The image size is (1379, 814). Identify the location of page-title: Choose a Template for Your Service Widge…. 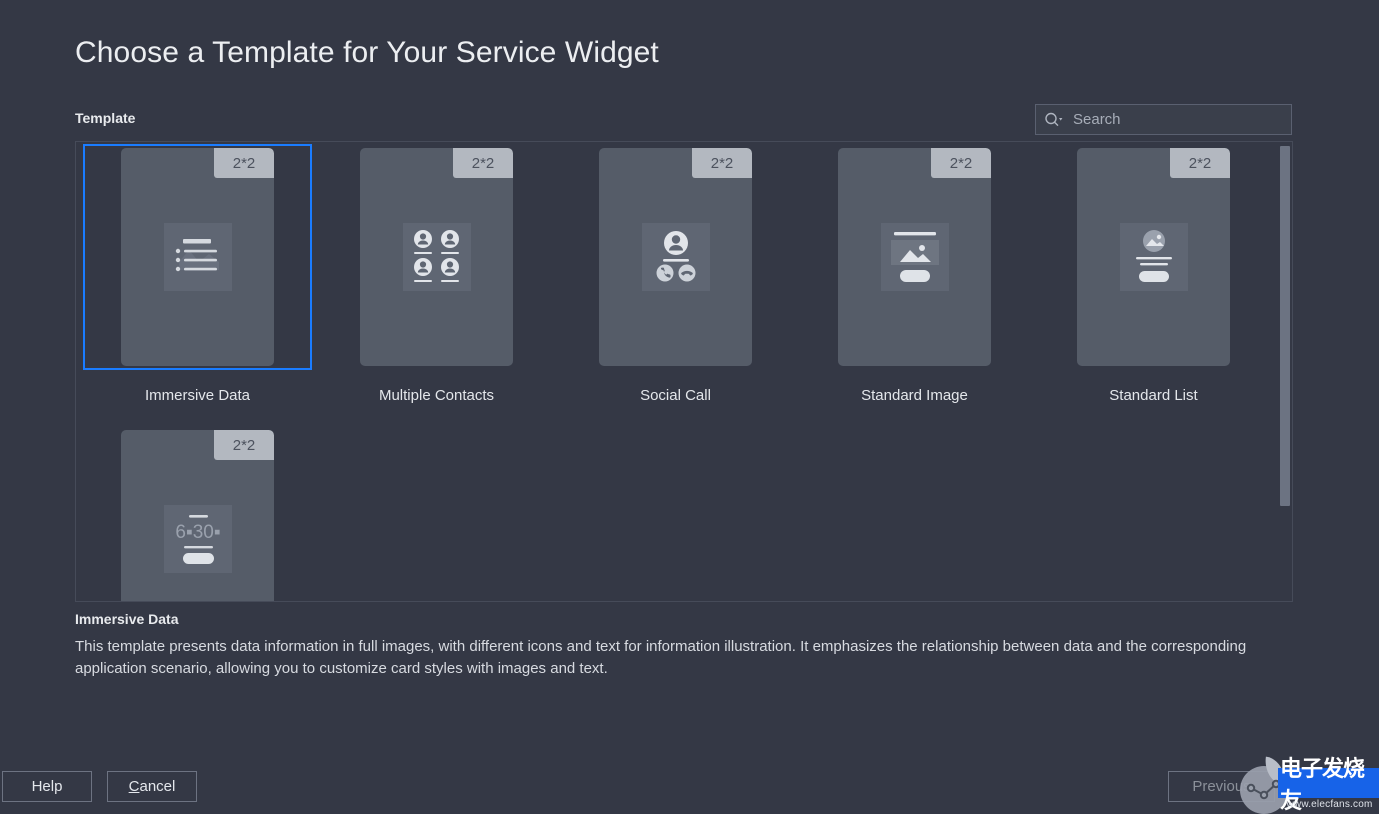
(367, 52).